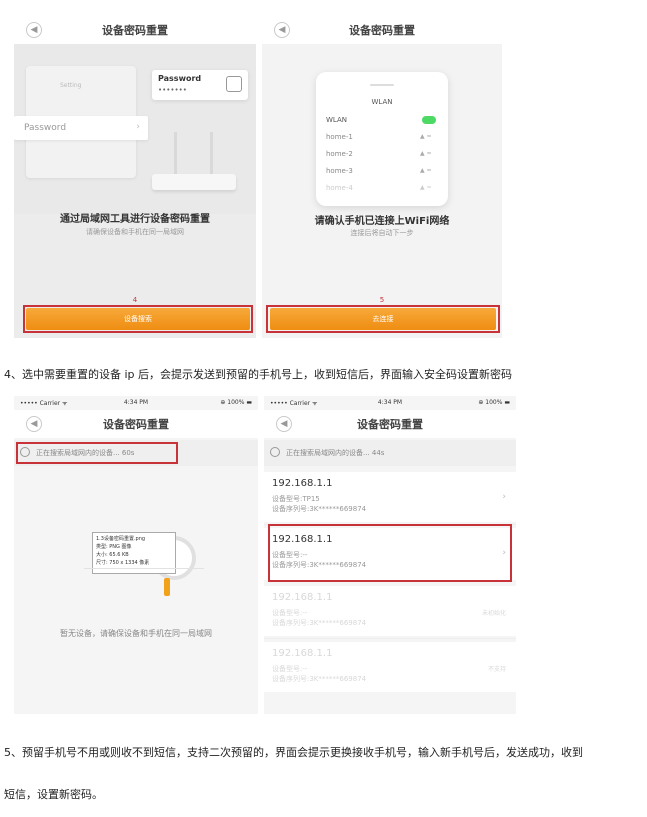  I want to click on setting-label: Setting, so click(71, 85).